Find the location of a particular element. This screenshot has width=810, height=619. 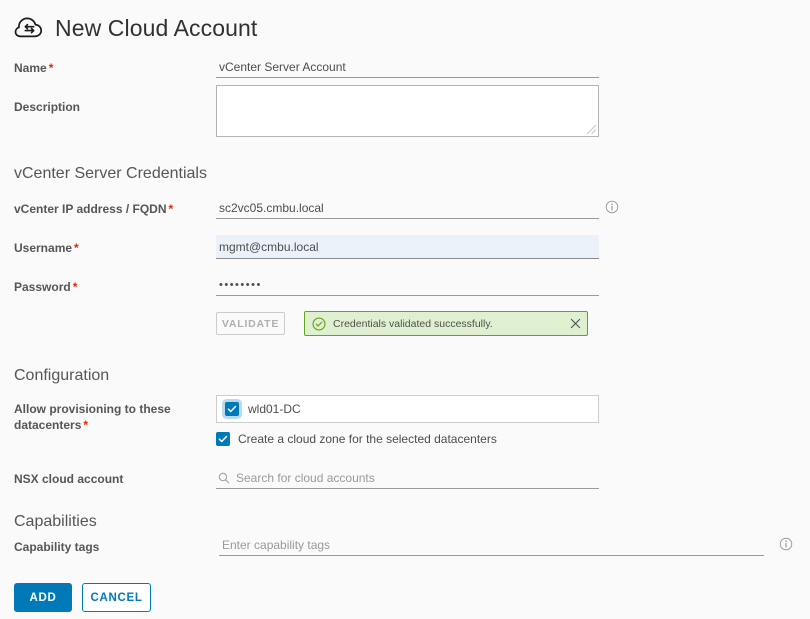

datacenters-select: wld01-DC is located at coordinates (407, 409).